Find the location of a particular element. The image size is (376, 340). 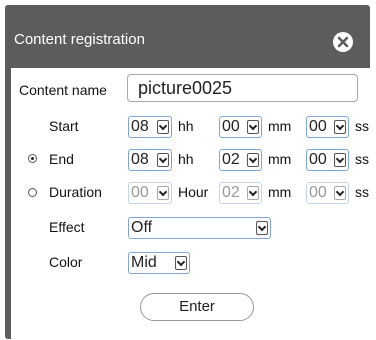

start-second-value: 00 is located at coordinates (318, 126).